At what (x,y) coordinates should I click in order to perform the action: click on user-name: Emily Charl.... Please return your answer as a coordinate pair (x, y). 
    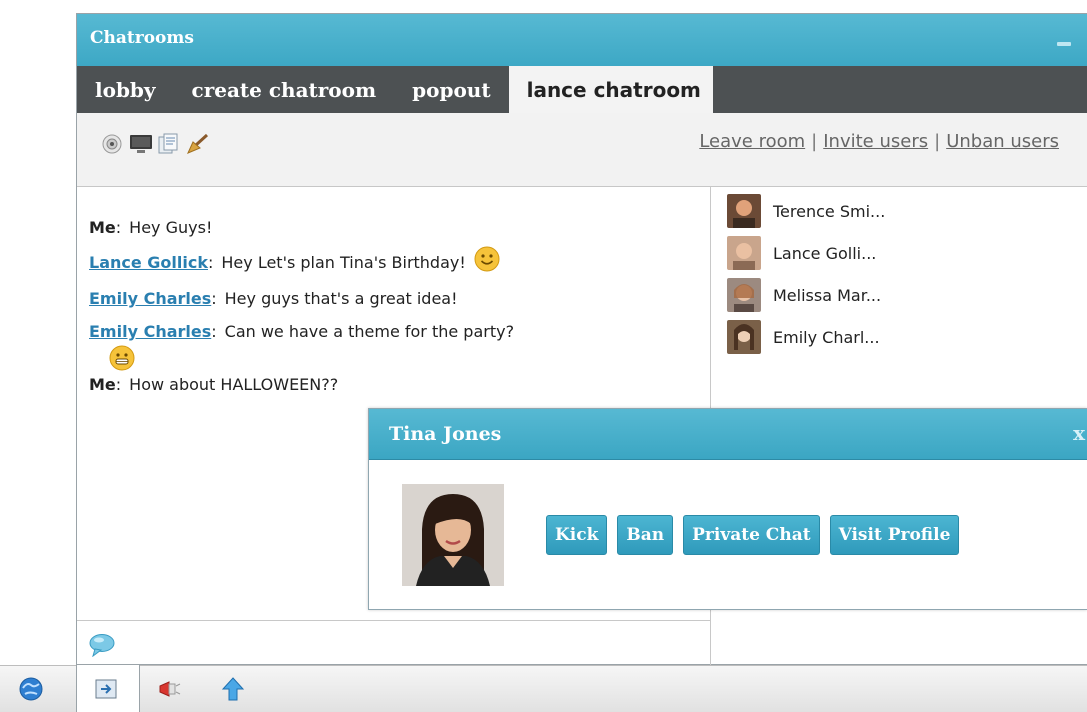
    Looking at the image, I should click on (826, 337).